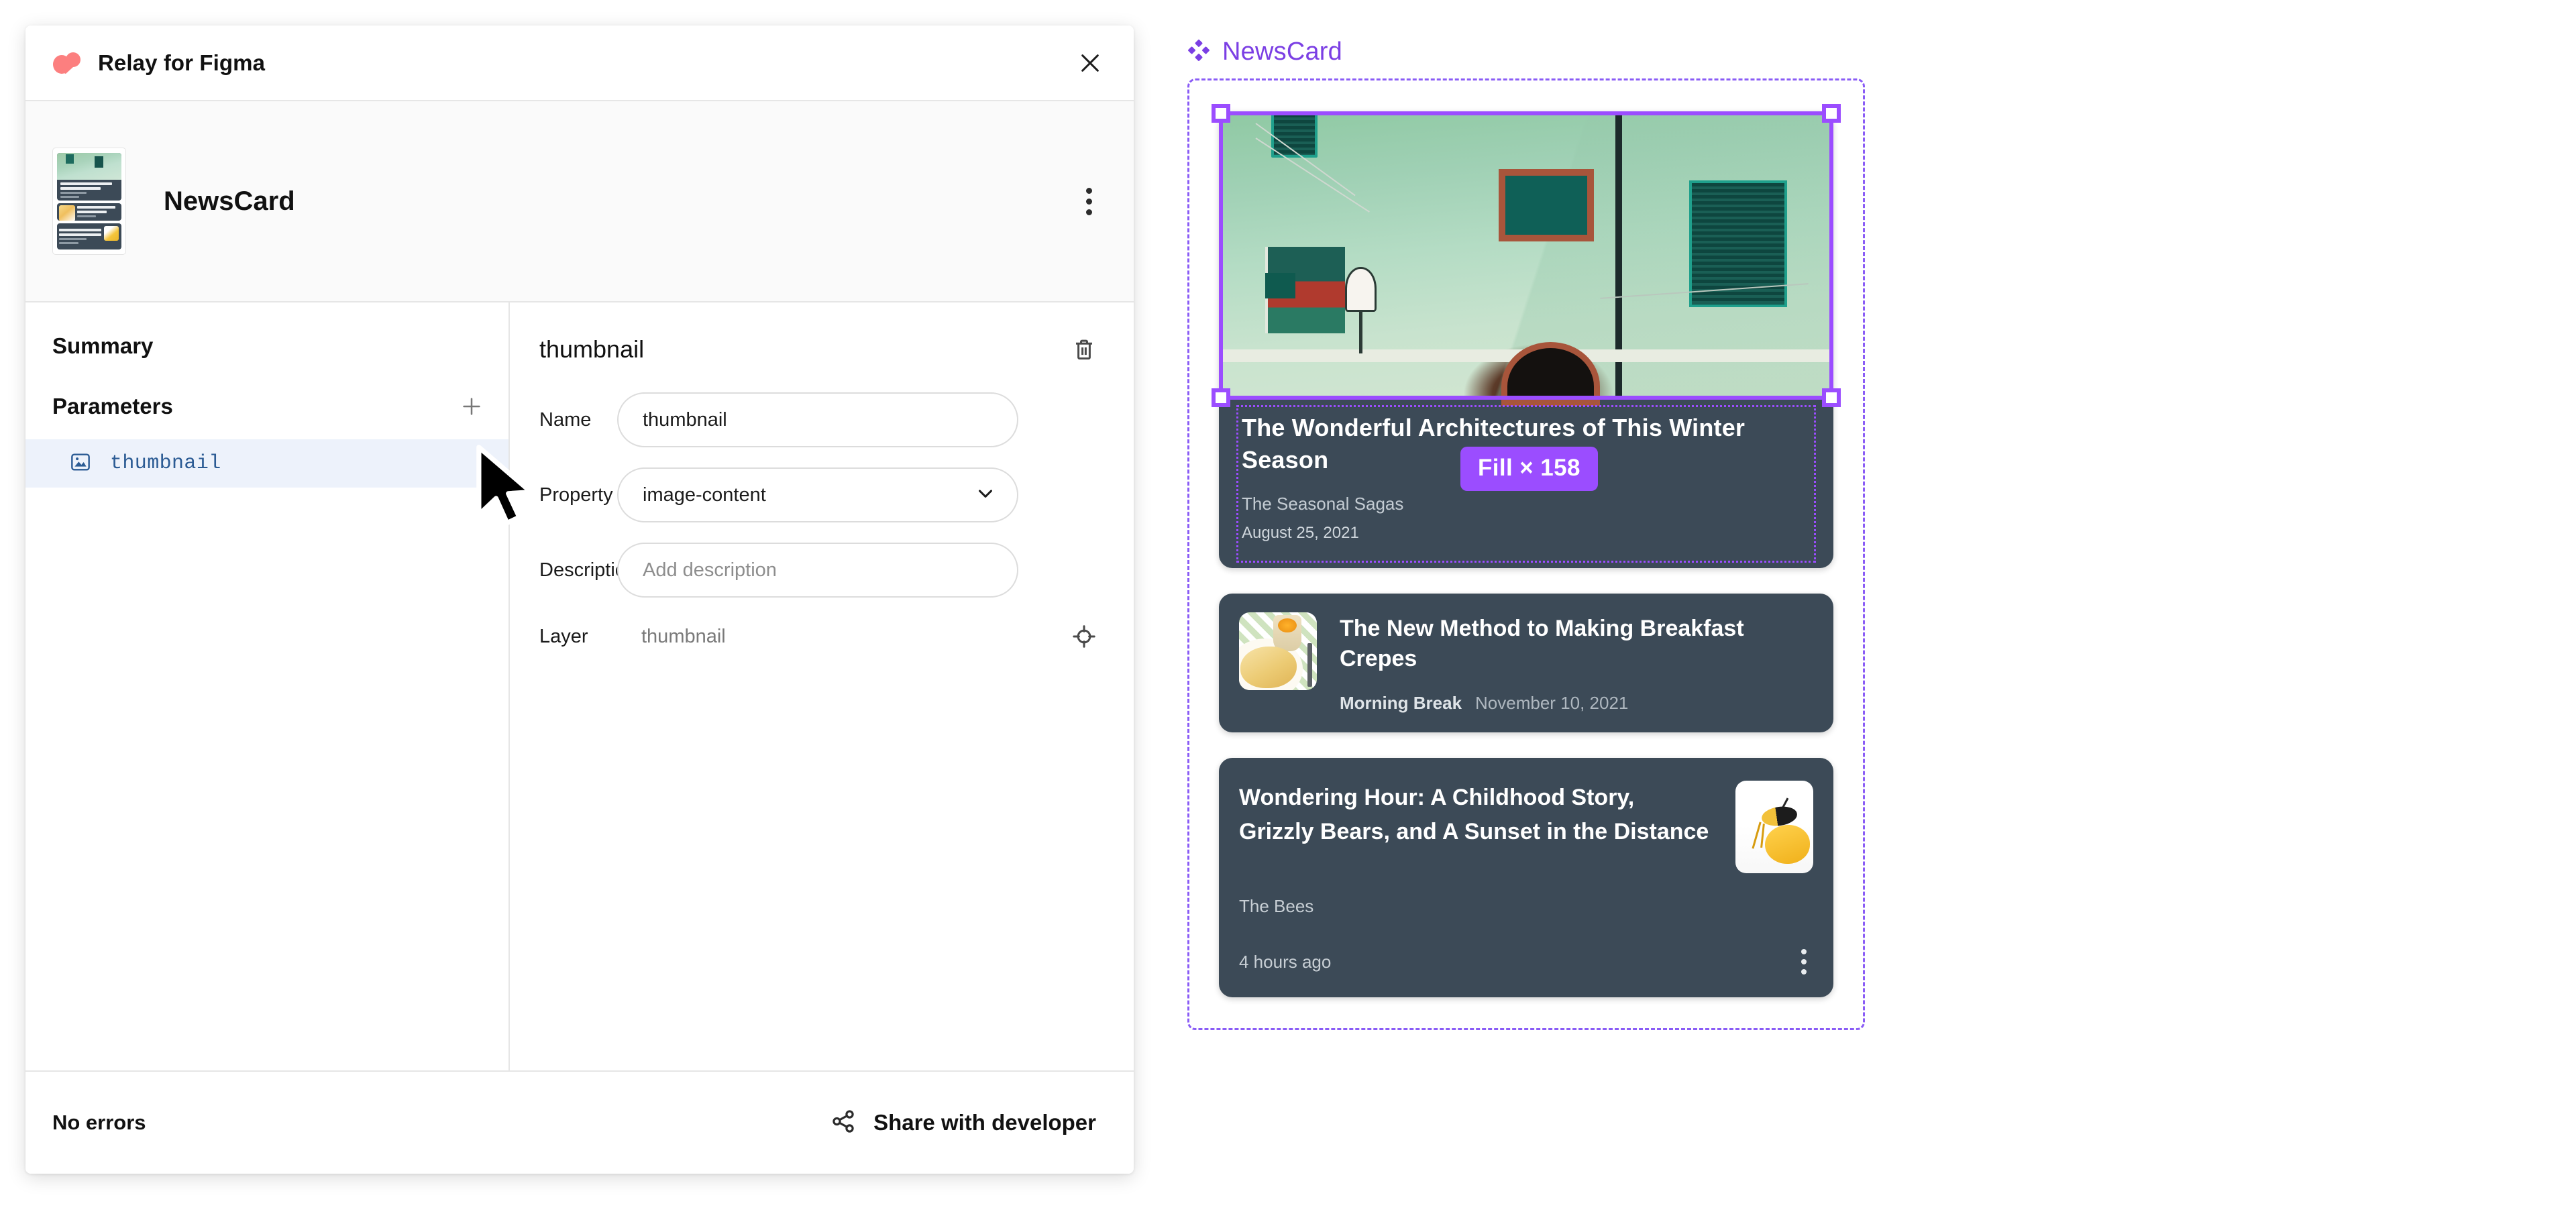  What do you see at coordinates (579, 1123) in the screenshot?
I see `plugin-footer: No errors Share with developer` at bounding box center [579, 1123].